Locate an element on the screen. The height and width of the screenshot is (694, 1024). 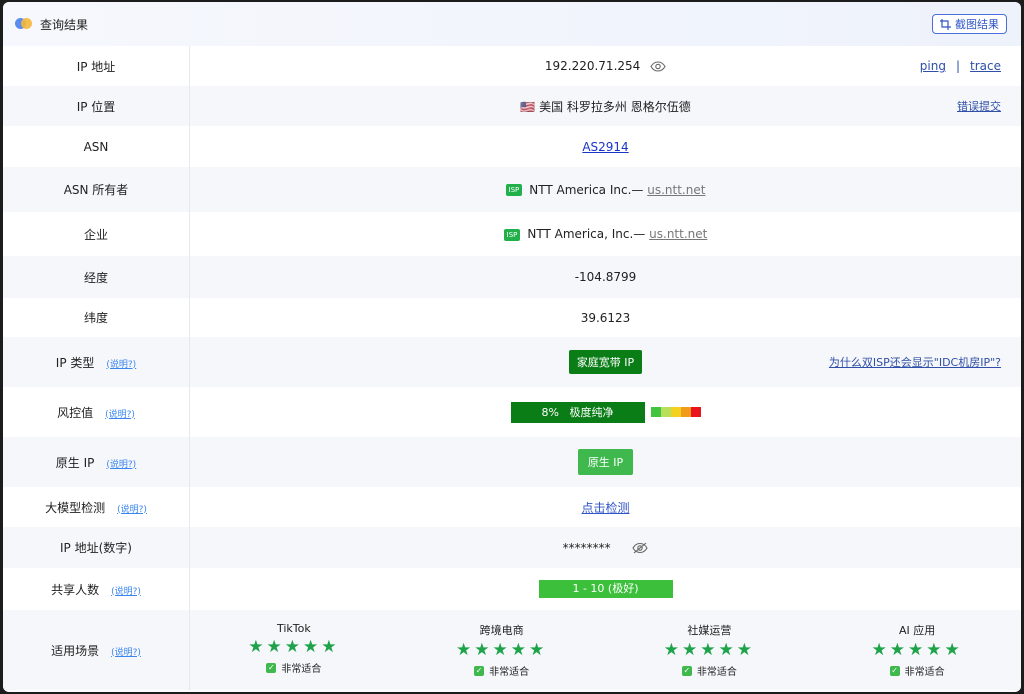
screenshot-button: 截图结果 is located at coordinates (969, 24).